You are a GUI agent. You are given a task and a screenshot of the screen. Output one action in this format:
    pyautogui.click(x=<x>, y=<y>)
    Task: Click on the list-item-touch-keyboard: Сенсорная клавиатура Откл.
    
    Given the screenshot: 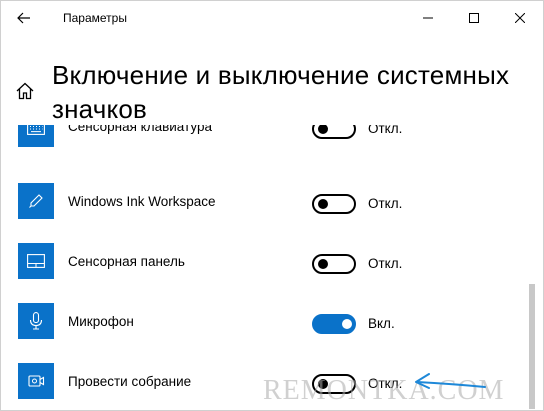 What is the action you would take?
    pyautogui.click(x=265, y=148)
    